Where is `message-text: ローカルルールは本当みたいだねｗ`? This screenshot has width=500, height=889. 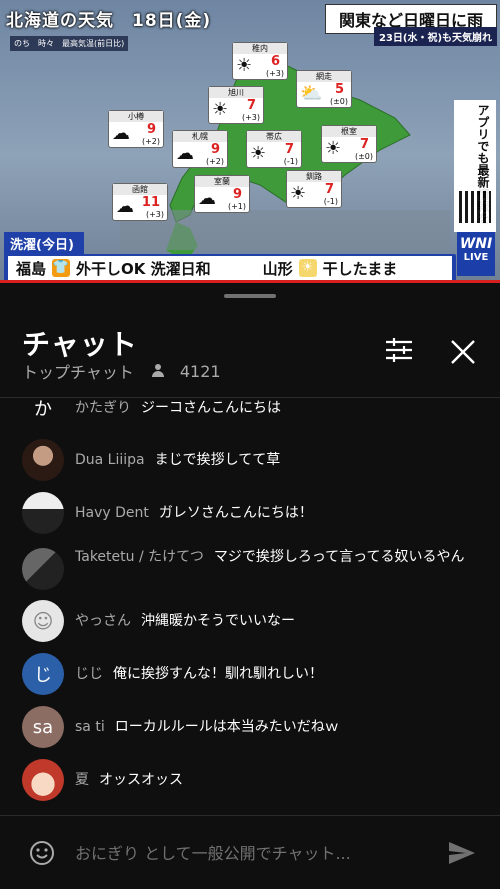 message-text: ローカルルールは本当みたいだねｗ is located at coordinates (226, 727).